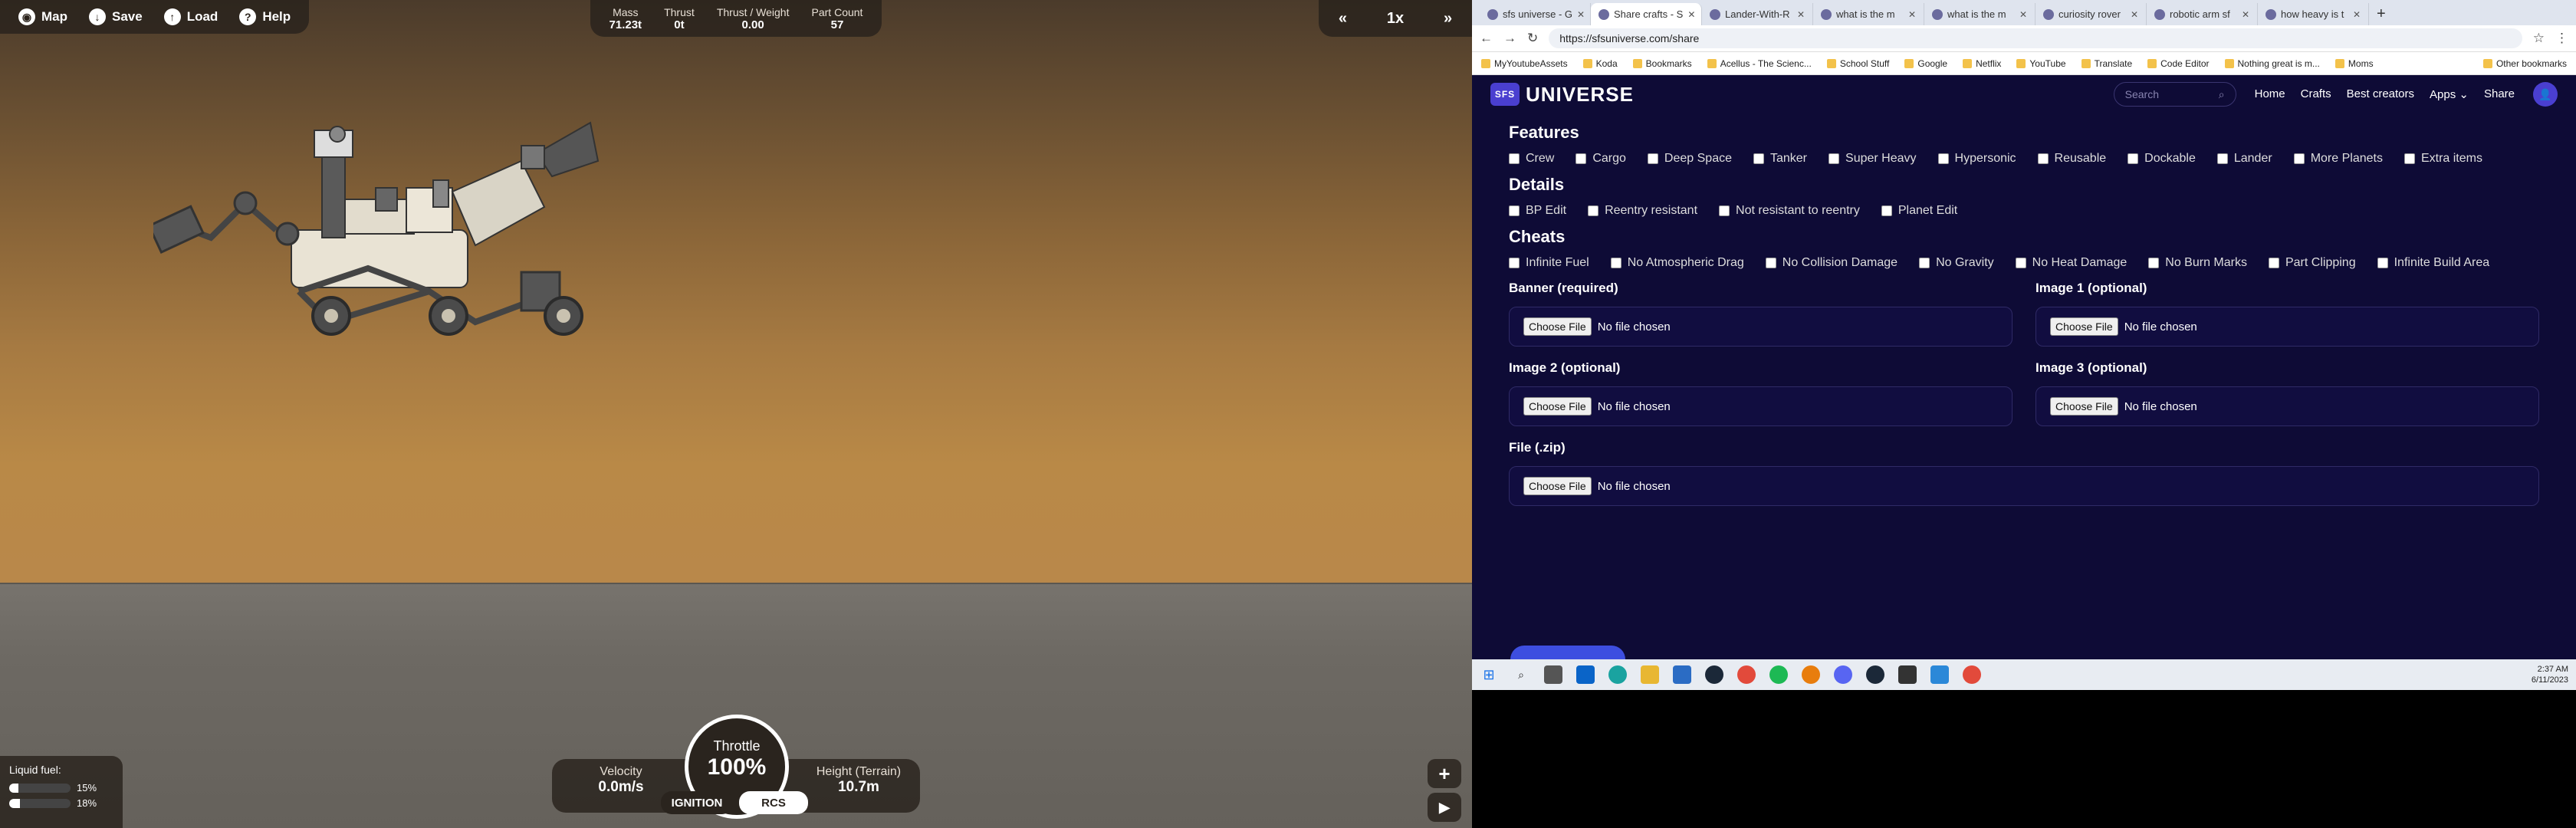 The height and width of the screenshot is (828, 2576). What do you see at coordinates (2244, 159) in the screenshot?
I see `checkbox-lander: Lander` at bounding box center [2244, 159].